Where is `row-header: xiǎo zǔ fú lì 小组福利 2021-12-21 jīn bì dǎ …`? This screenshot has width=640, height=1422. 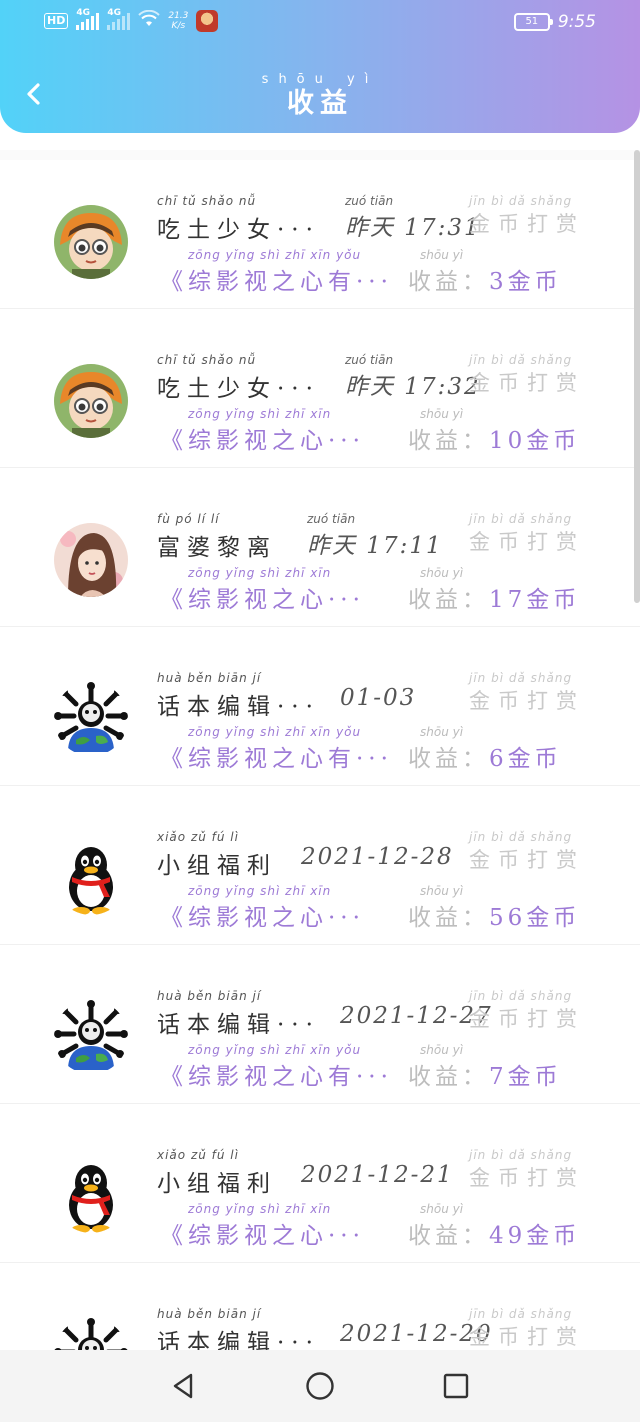 row-header: xiǎo zǔ fú lì 小组福利 2021-12-21 jīn bì dǎ … is located at coordinates (378, 1172).